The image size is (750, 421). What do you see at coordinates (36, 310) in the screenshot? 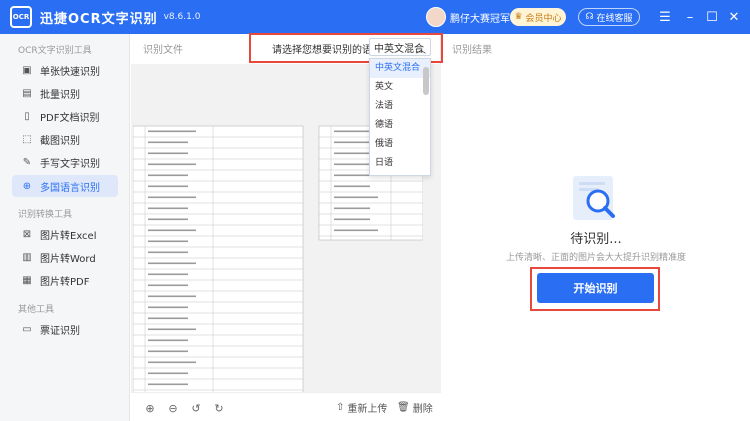
I see `sidebar-section-other: 其他工具` at bounding box center [36, 310].